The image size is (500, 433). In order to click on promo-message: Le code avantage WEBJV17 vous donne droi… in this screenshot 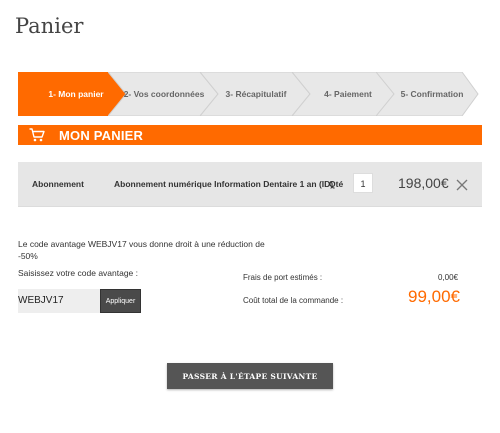, I will do `click(141, 250)`.